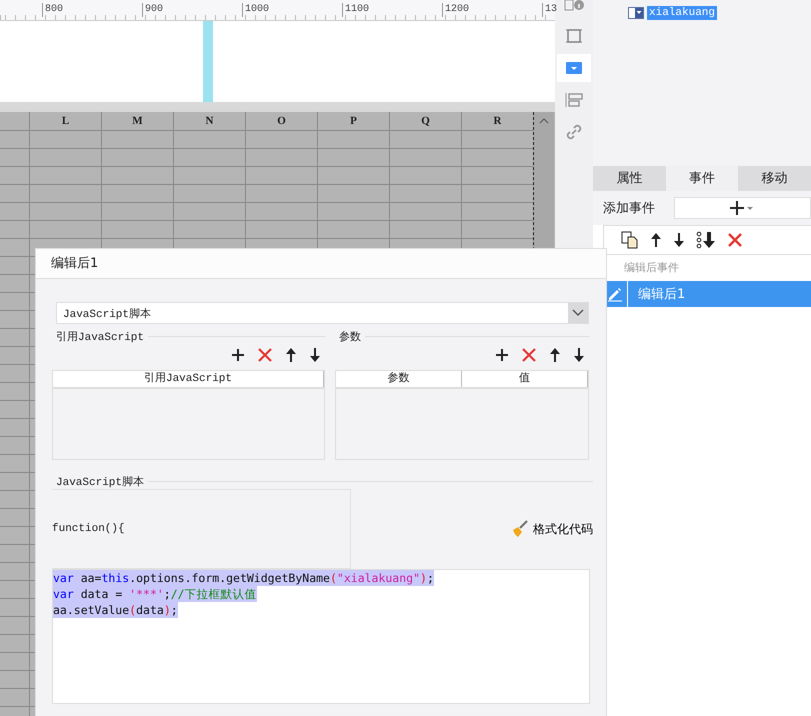 Image resolution: width=811 pixels, height=716 pixels. Describe the element at coordinates (321, 636) in the screenshot. I see `code-editor: var aa=this.options.form.getWidgetByName("xialakuang"); var data = '***';//下拉框默认值 aa.setValue(data);` at that location.